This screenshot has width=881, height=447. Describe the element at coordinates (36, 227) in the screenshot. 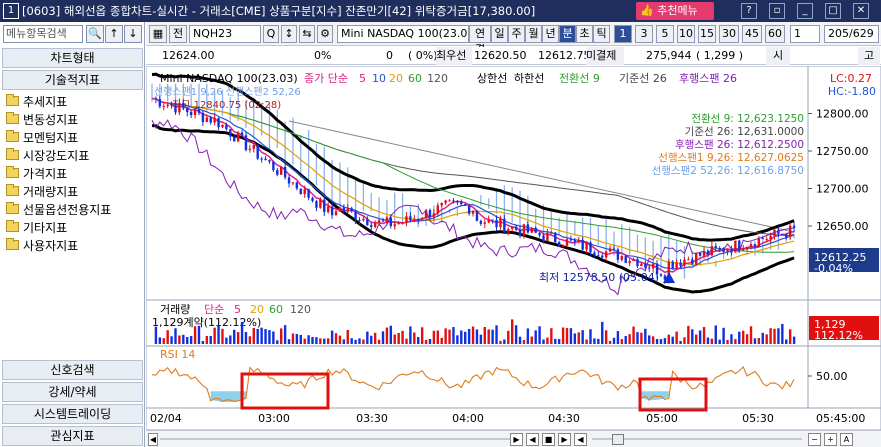

I see `tree-item: 기타지표` at that location.